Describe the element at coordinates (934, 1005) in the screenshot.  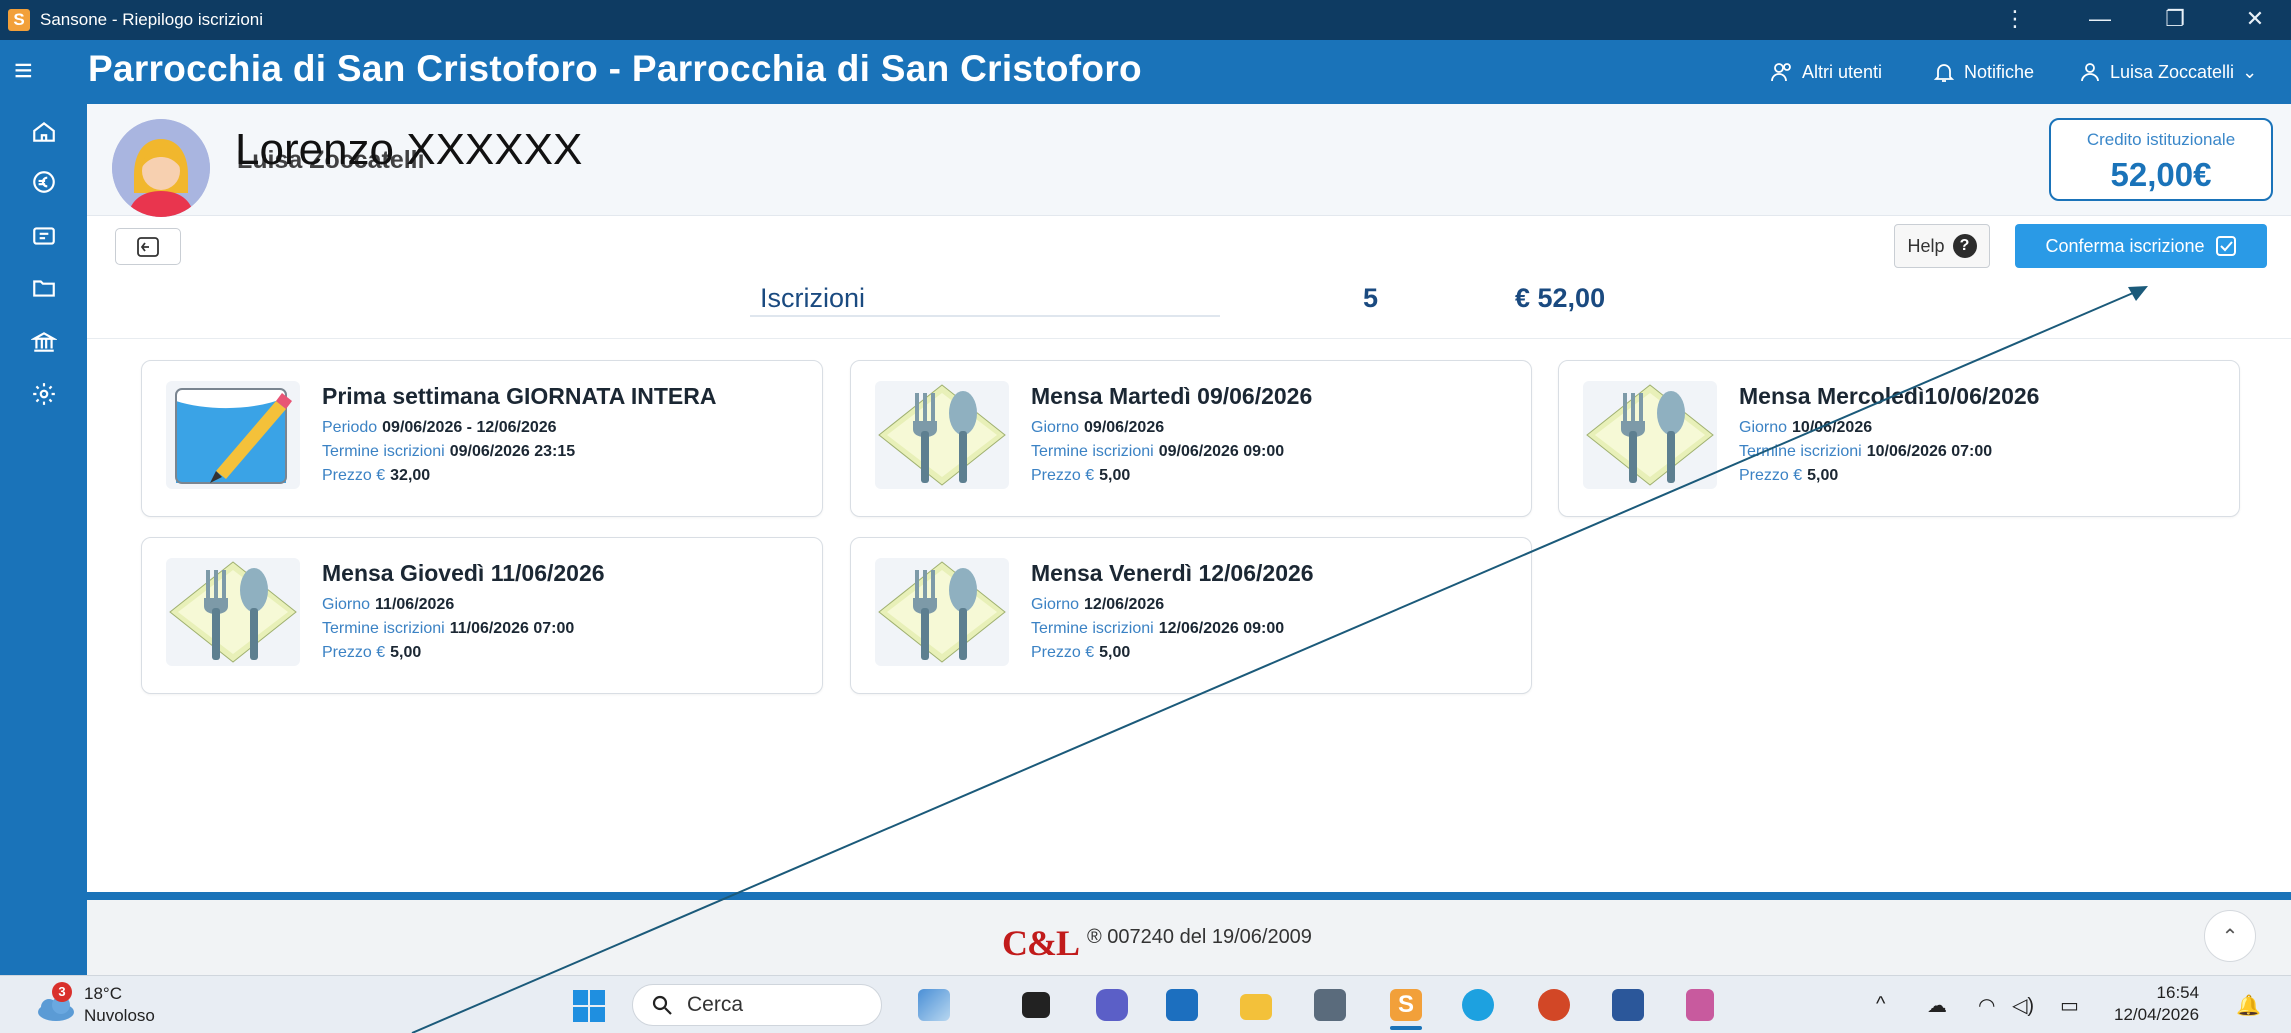
I see `widgets-icon` at that location.